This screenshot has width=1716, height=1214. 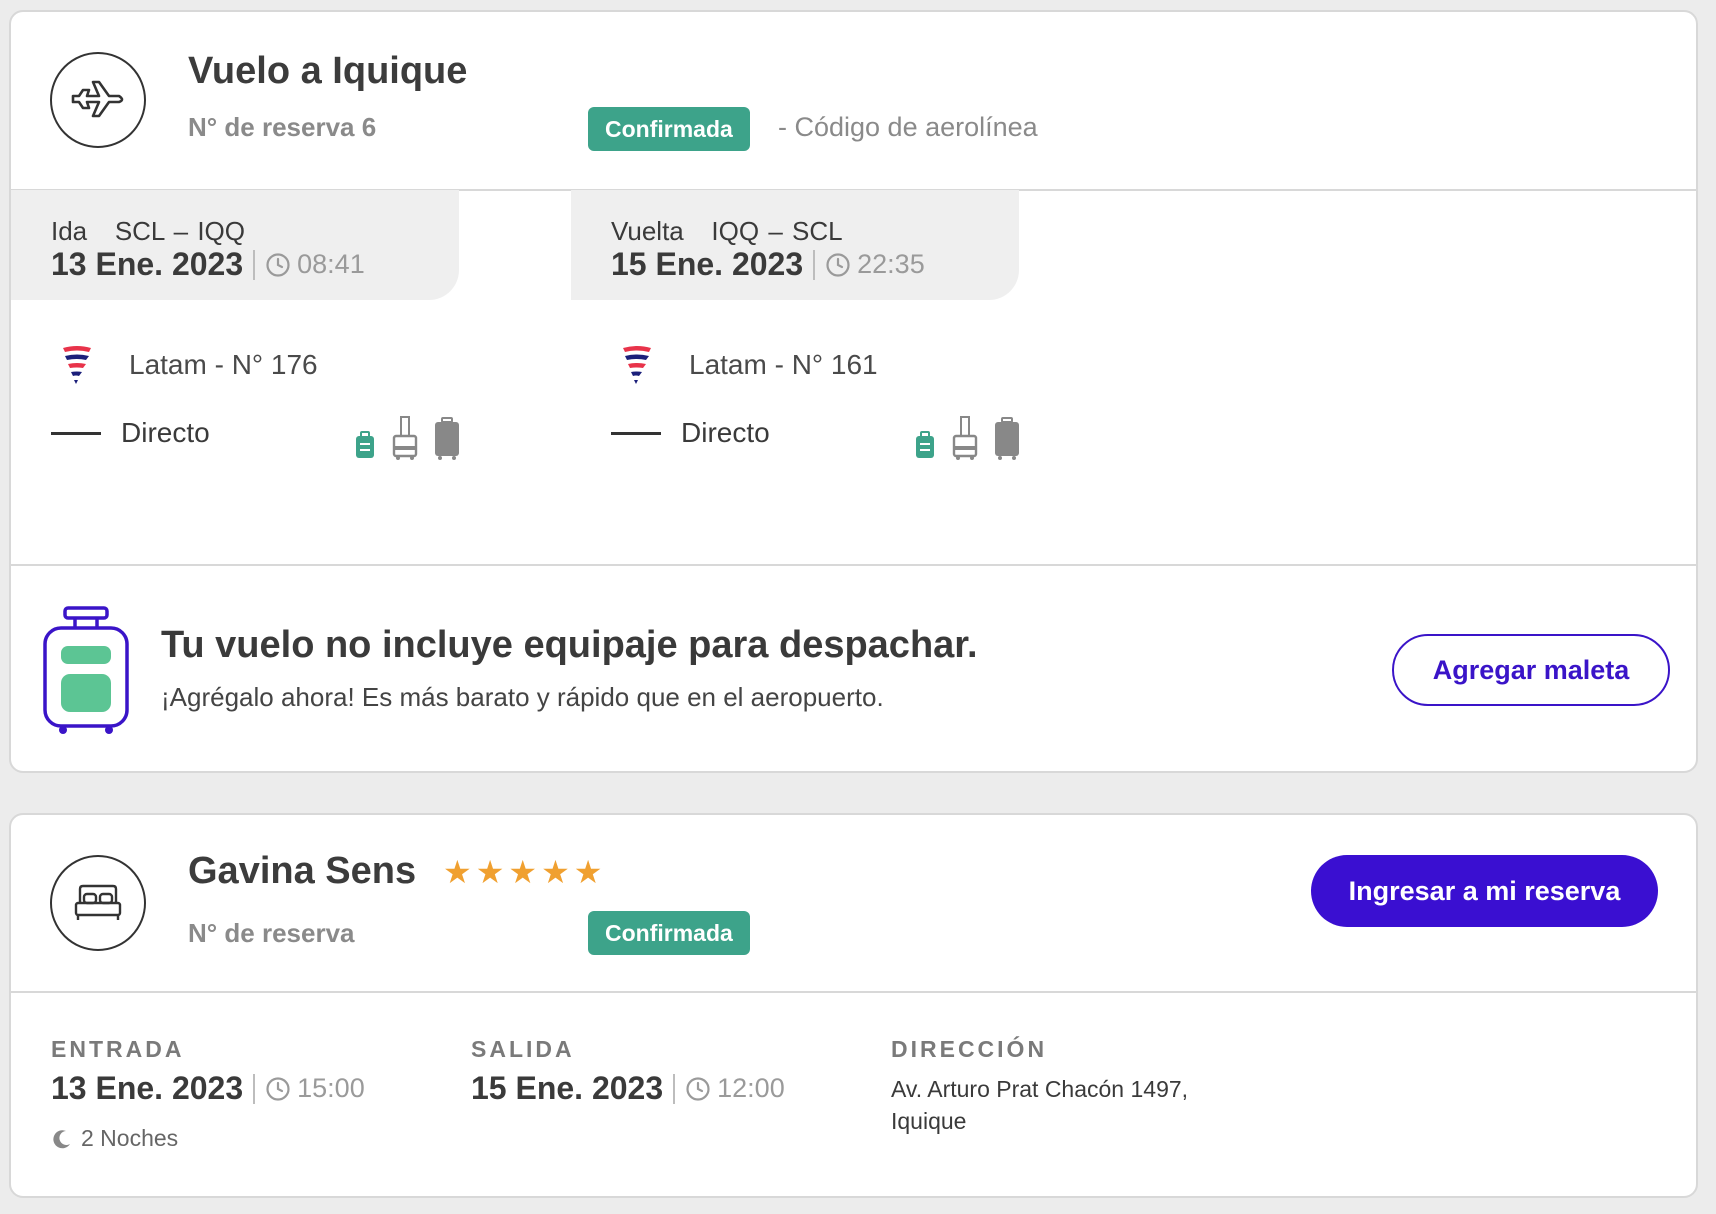 I want to click on hotel-status-badge: Confirmada, so click(x=669, y=933).